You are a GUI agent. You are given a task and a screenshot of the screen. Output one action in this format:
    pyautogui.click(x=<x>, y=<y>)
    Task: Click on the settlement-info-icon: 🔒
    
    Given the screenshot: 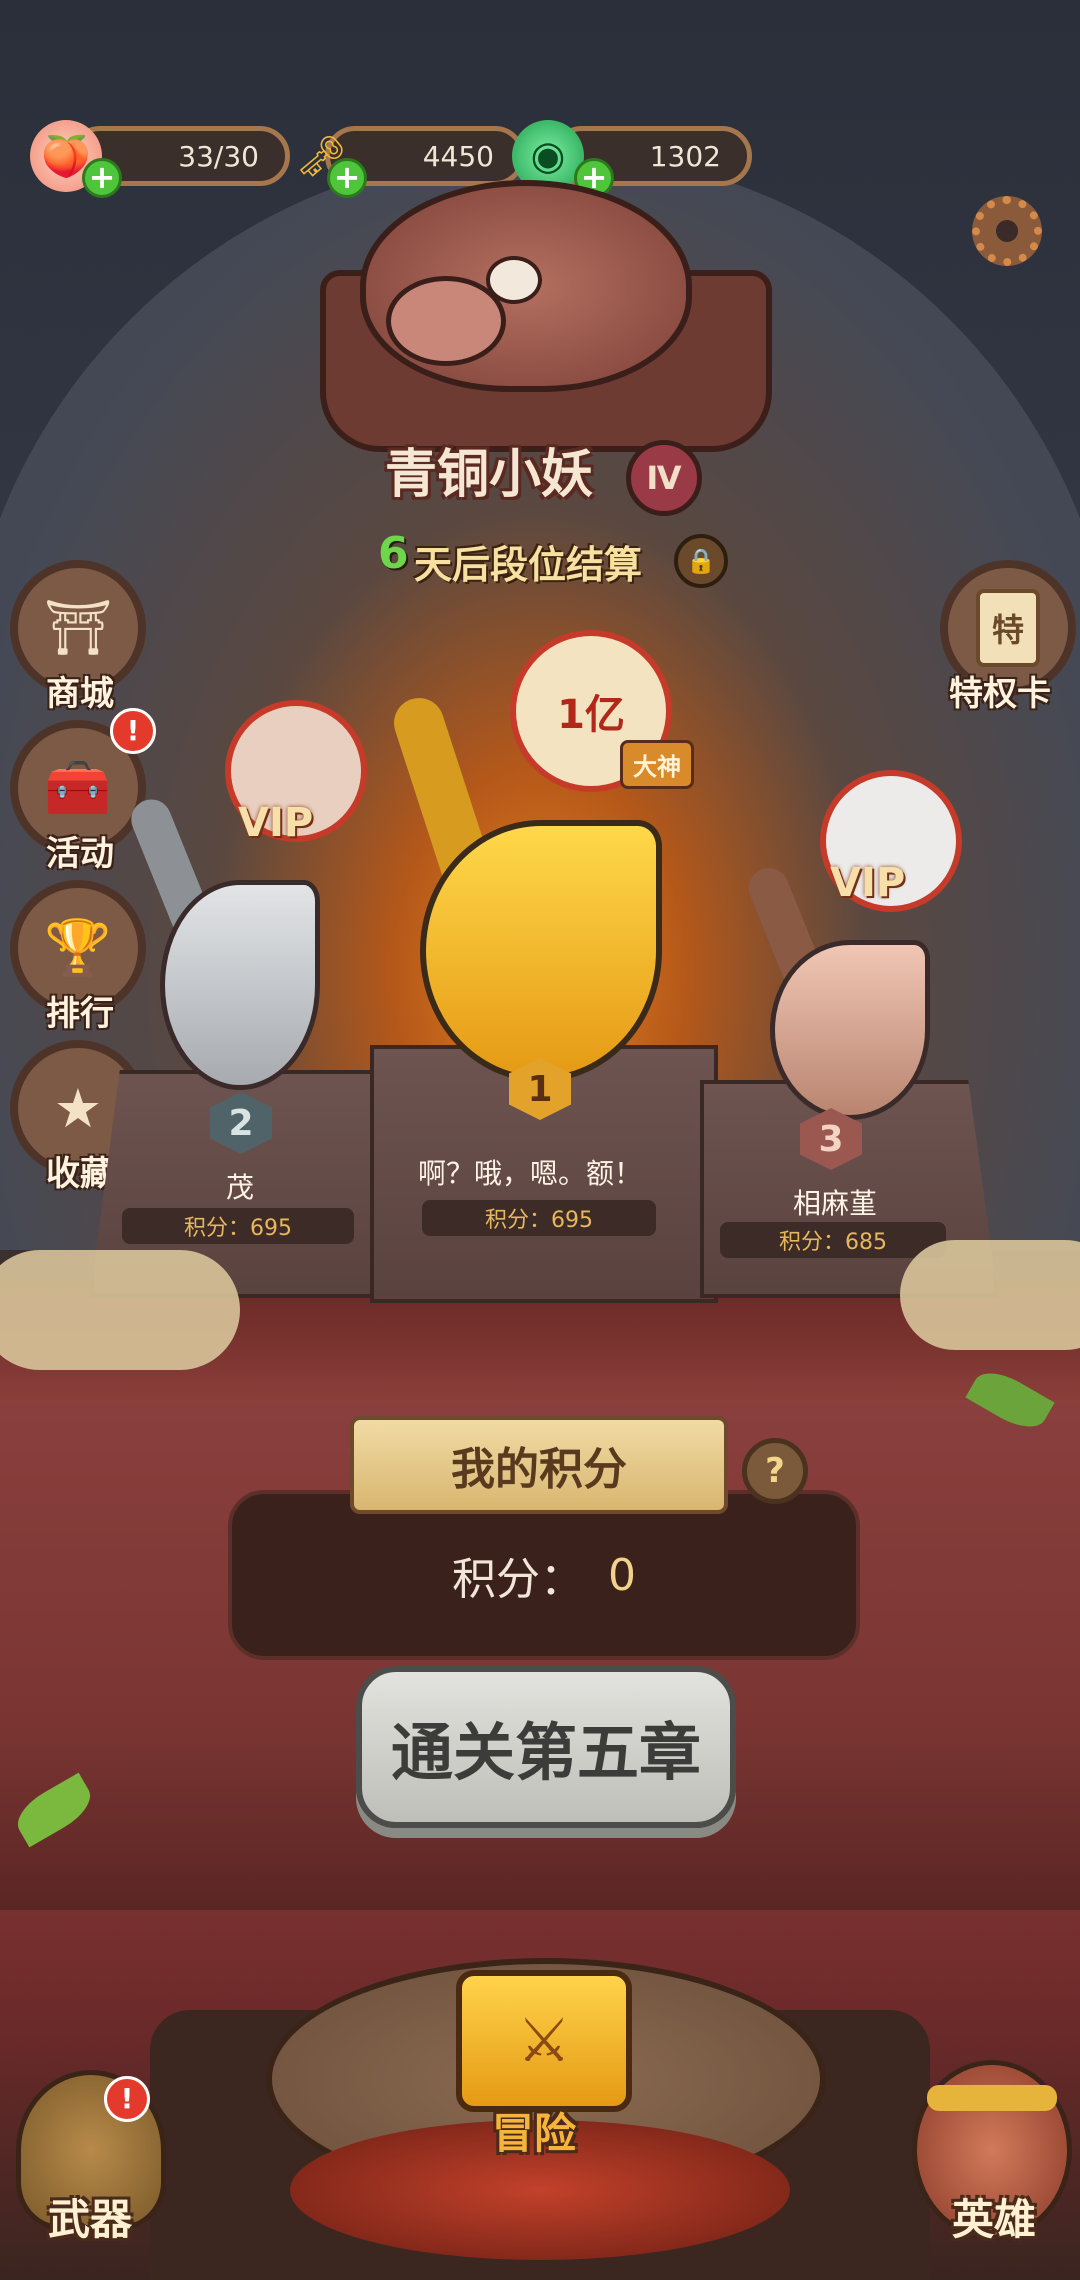 What is the action you would take?
    pyautogui.click(x=701, y=561)
    